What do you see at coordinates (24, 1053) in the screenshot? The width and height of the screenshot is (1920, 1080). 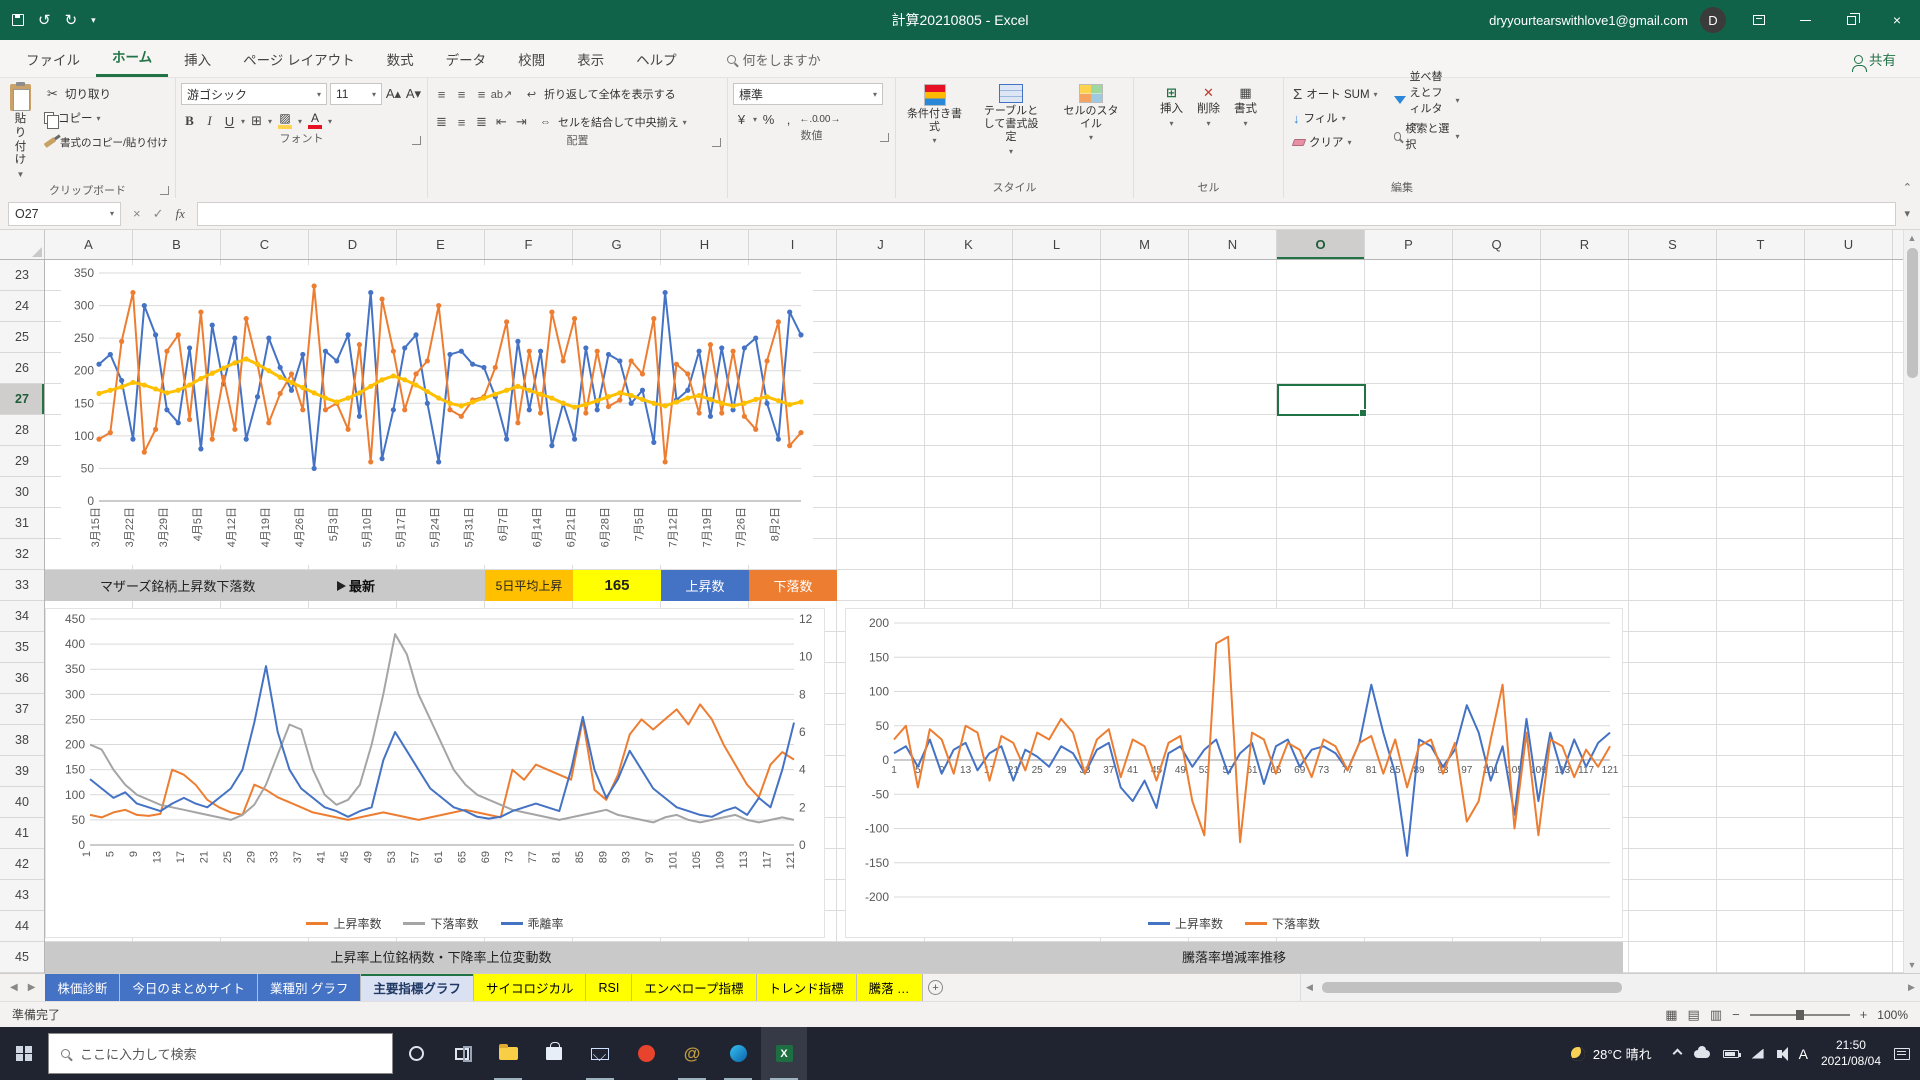 I see `start-button` at bounding box center [24, 1053].